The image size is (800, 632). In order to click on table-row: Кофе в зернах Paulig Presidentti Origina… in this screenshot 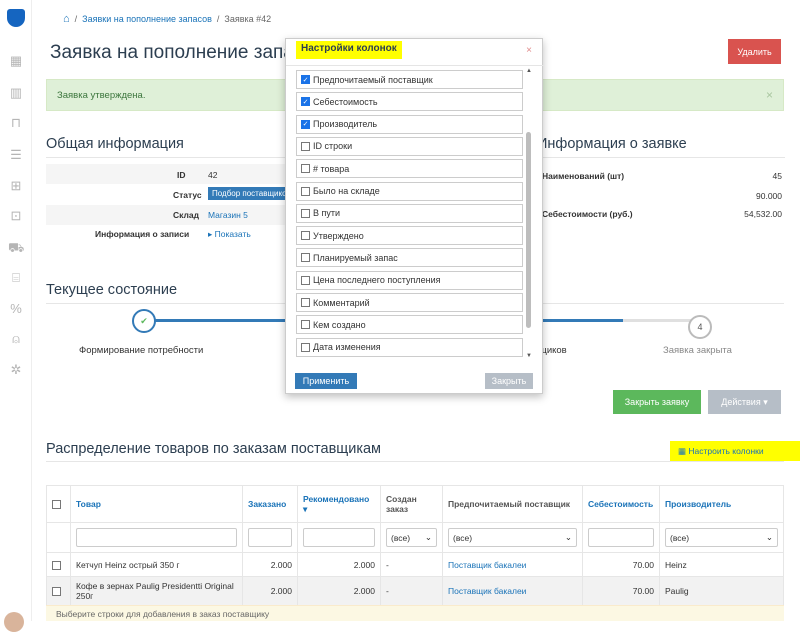, I will do `click(415, 591)`.